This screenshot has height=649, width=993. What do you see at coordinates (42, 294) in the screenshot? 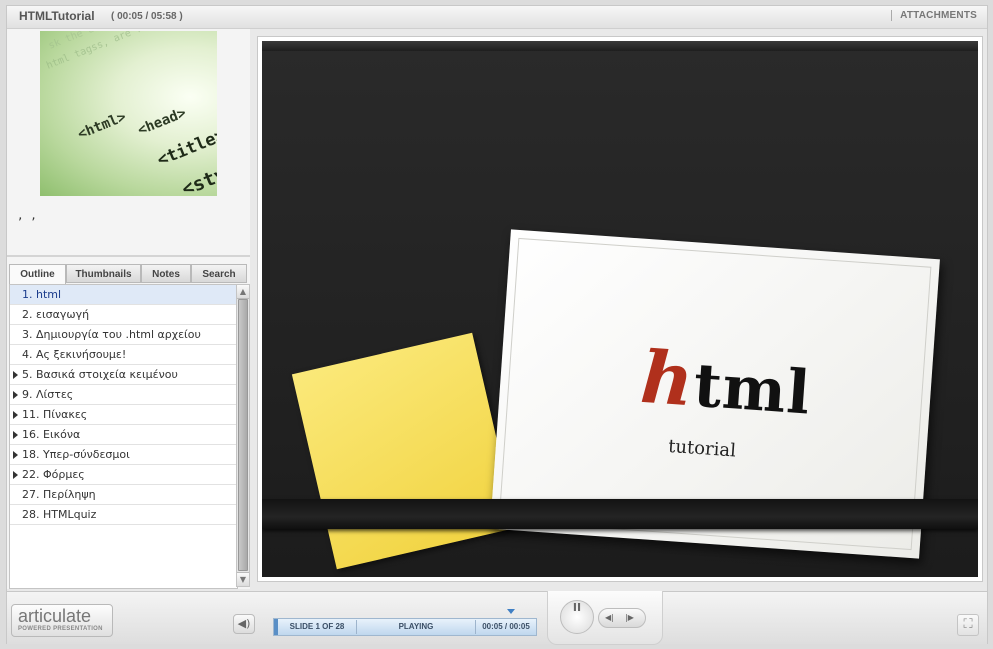
I see `outline-item-label: 1. html` at bounding box center [42, 294].